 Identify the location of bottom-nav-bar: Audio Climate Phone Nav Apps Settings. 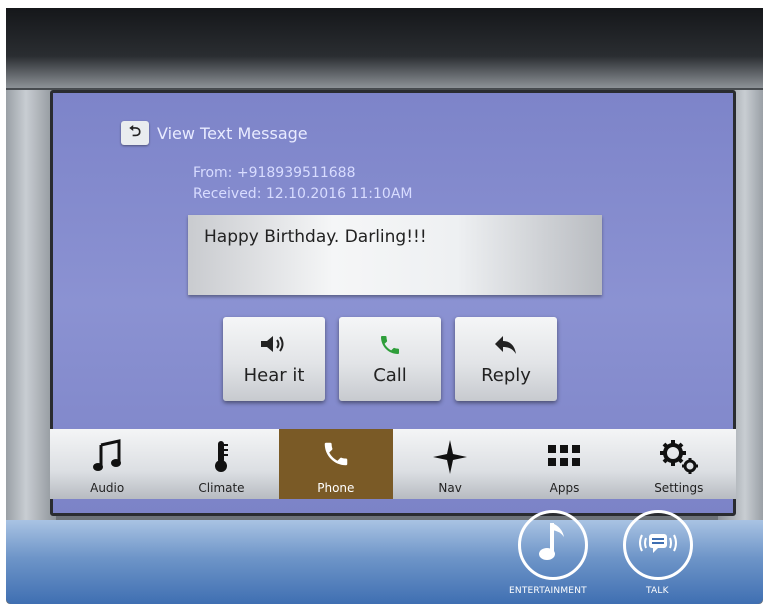
(393, 464).